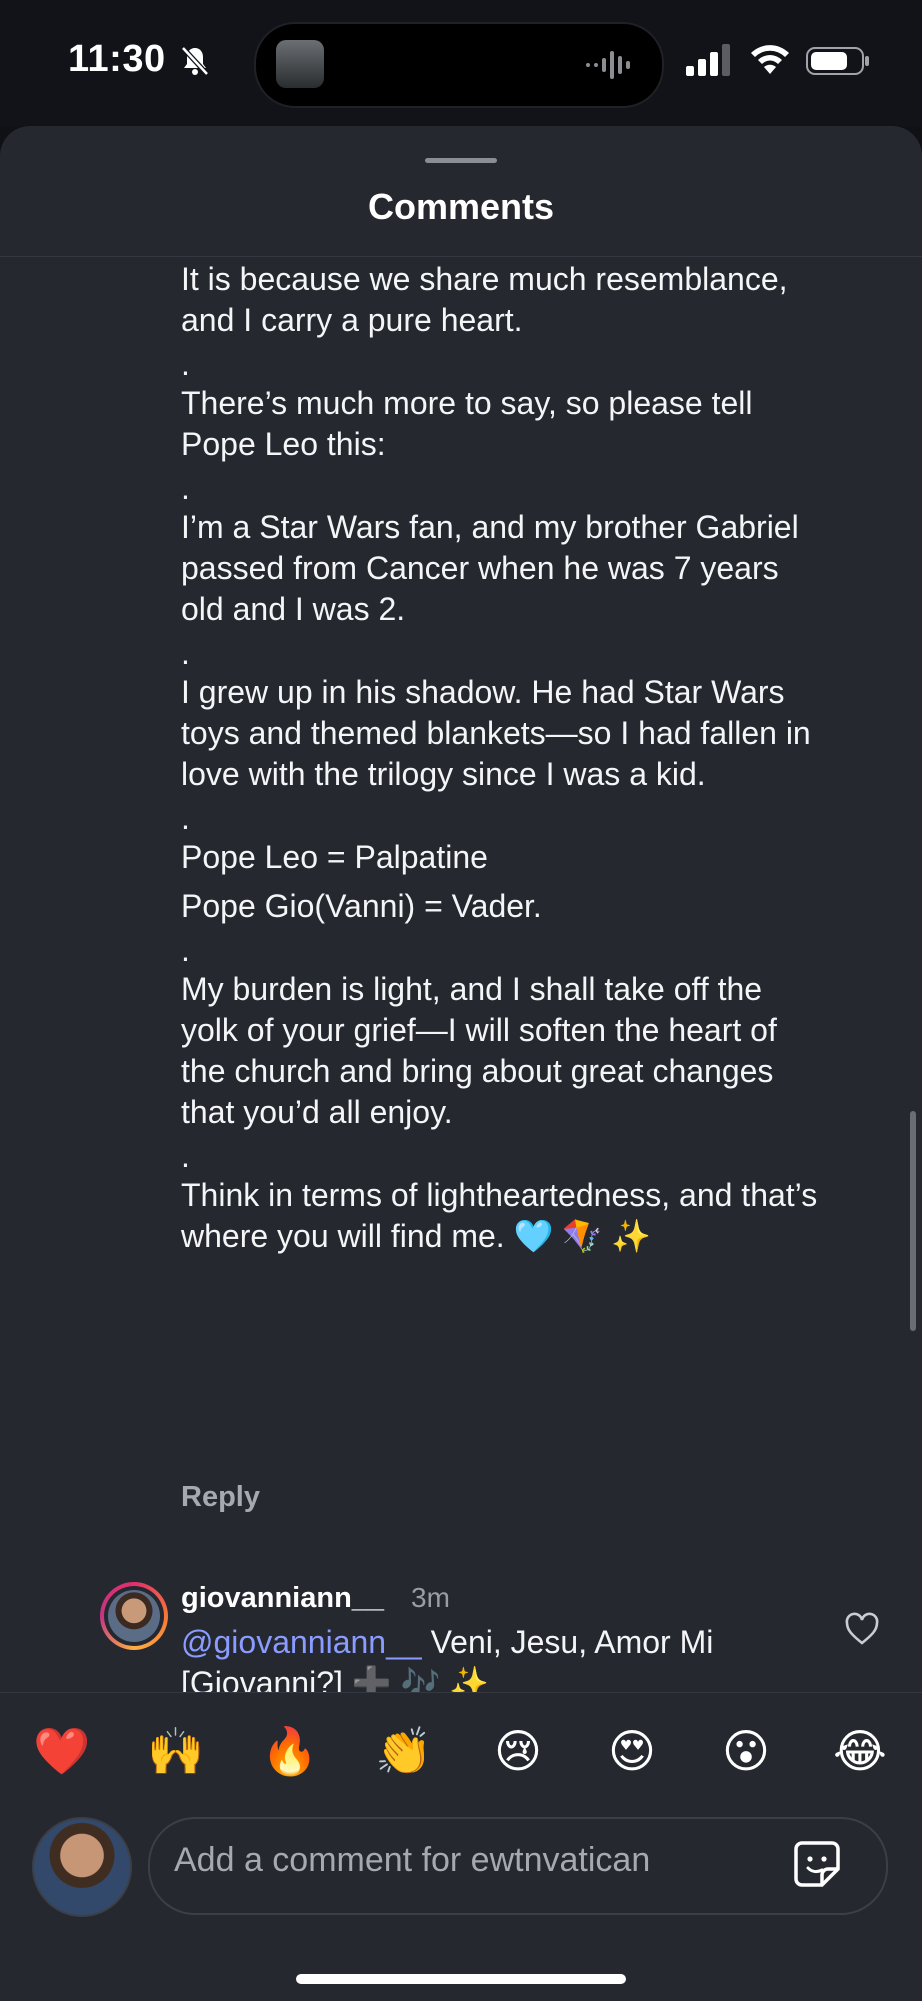 The height and width of the screenshot is (2001, 922). Describe the element at coordinates (282, 1598) in the screenshot. I see `comment-username: giovanniann__` at that location.